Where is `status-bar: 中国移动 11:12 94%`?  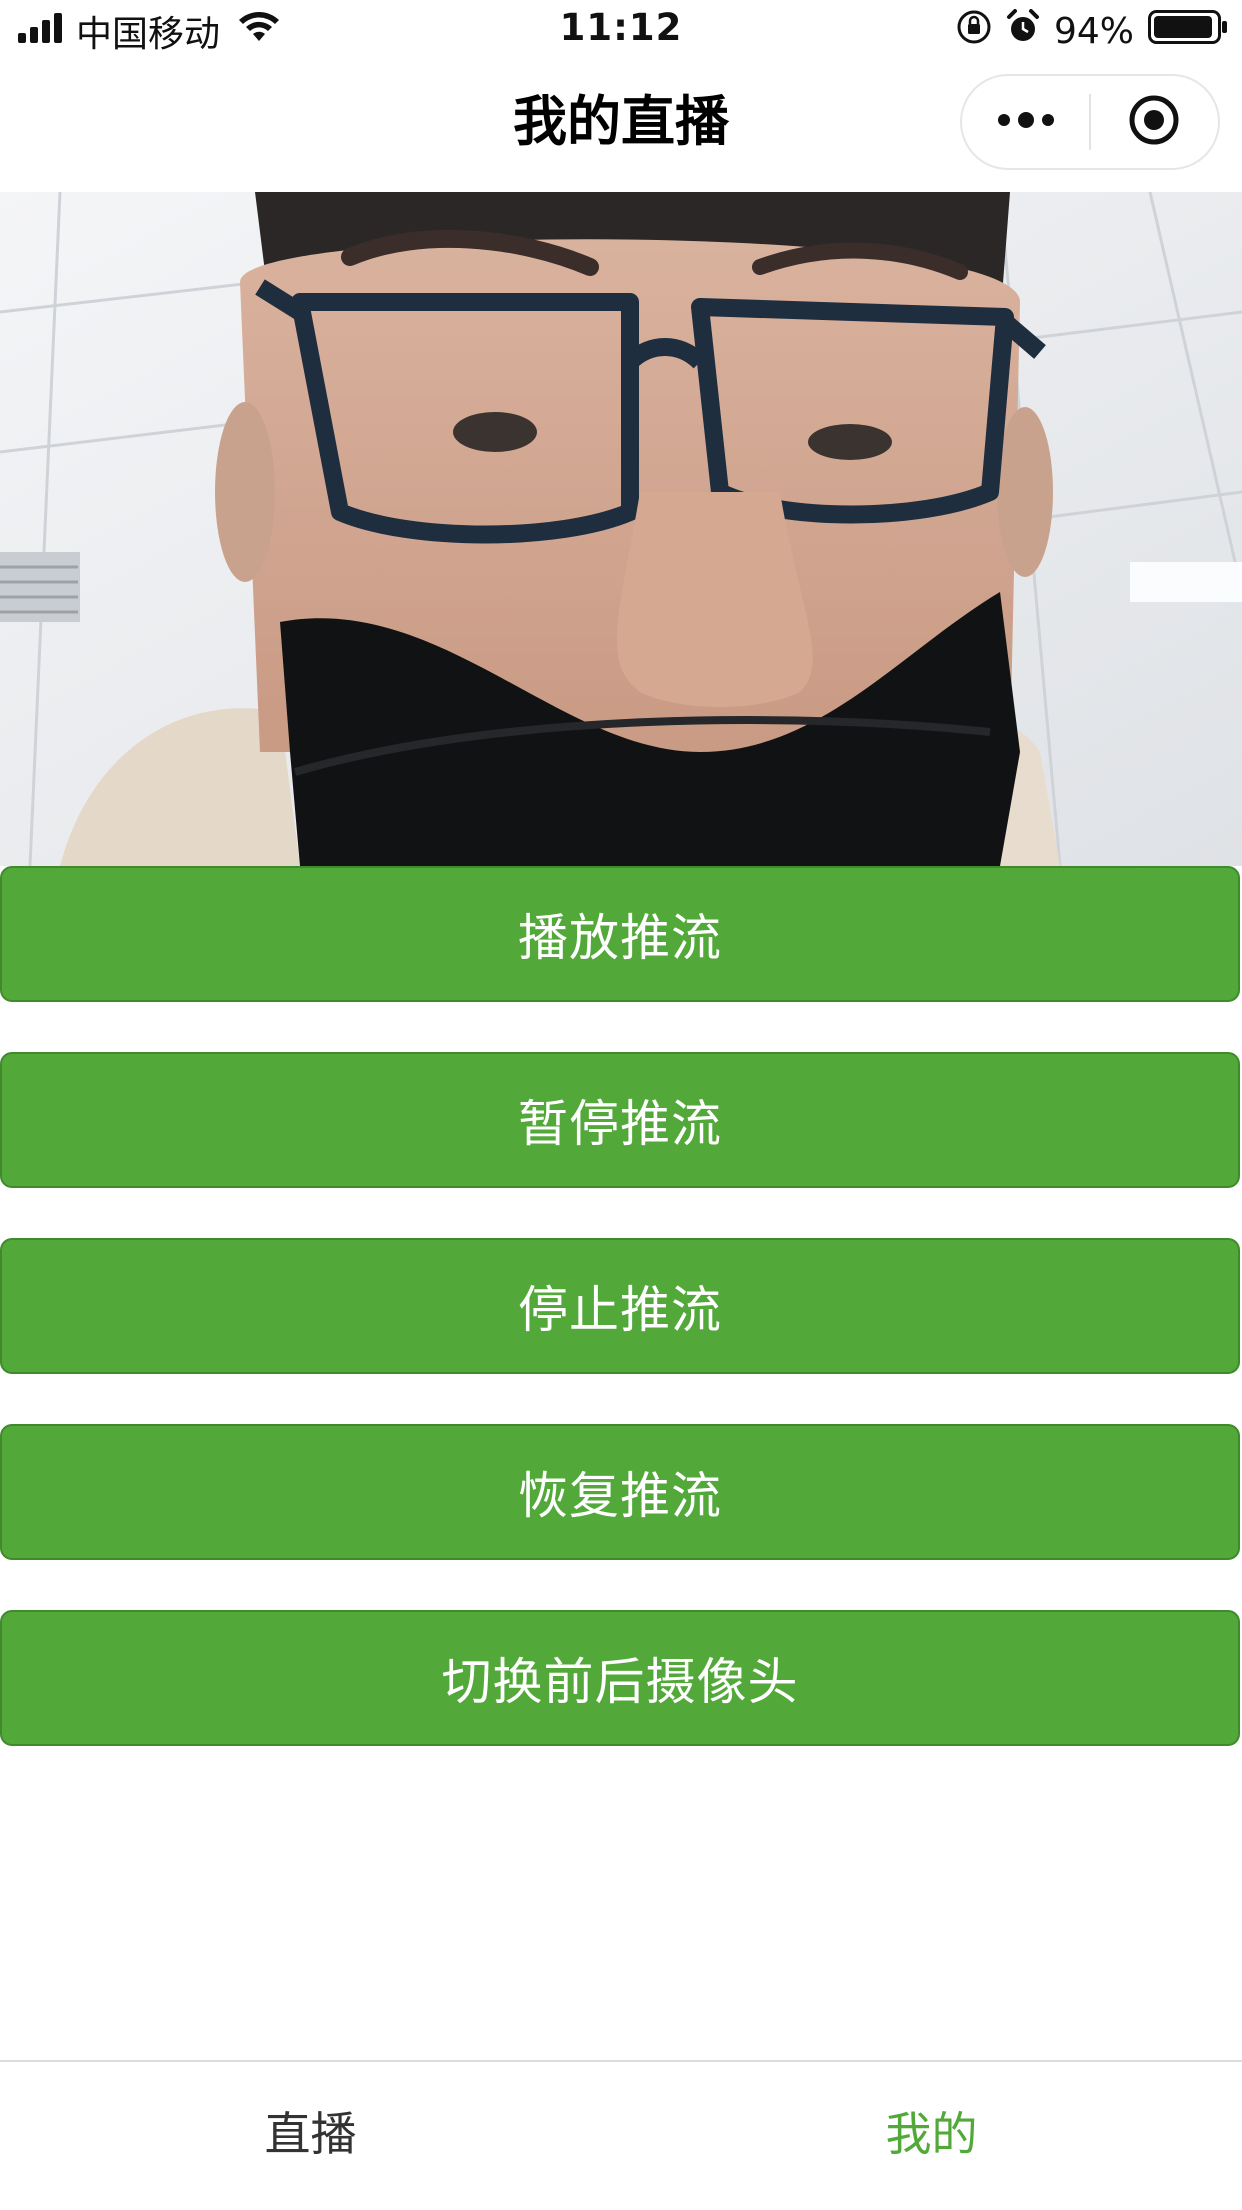 status-bar: 中国移动 11:12 94% is located at coordinates (621, 31).